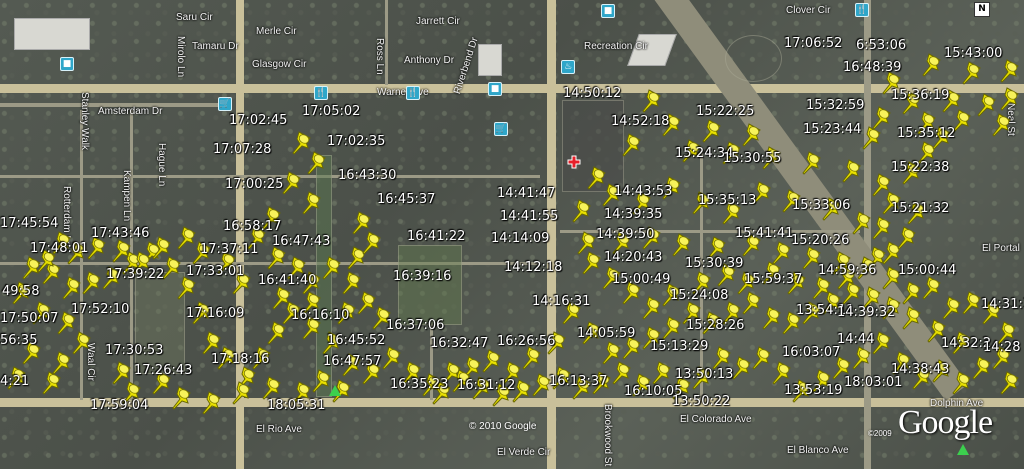 The image size is (1024, 469). I want to click on timestamp-label: 16:45:37, so click(406, 199).